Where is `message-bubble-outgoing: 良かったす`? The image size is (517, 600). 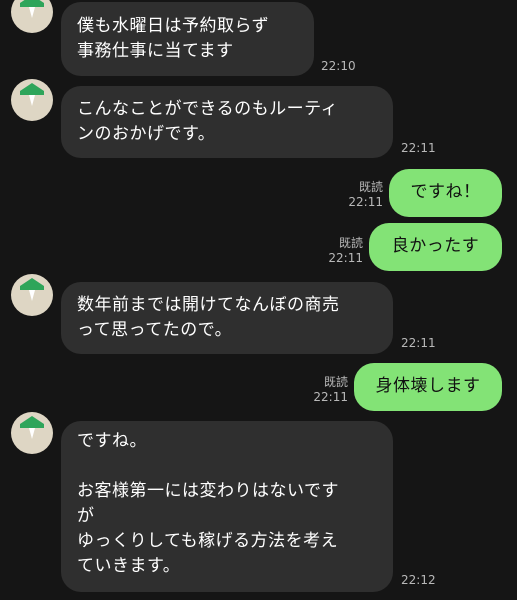 message-bubble-outgoing: 良かったす is located at coordinates (435, 247).